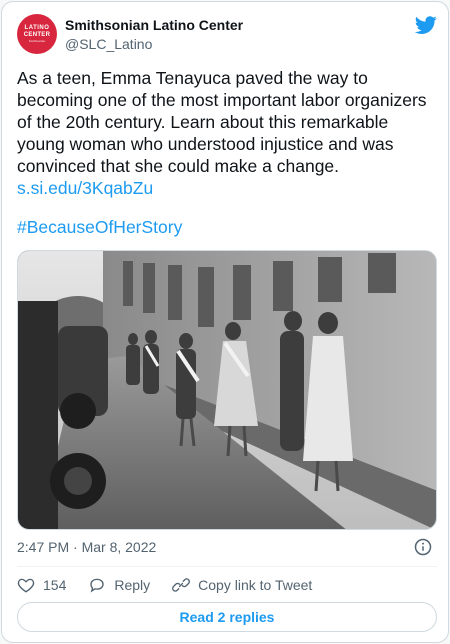  I want to click on tweet-actions: 154 Reply Copy link to Tweet, so click(175, 585).